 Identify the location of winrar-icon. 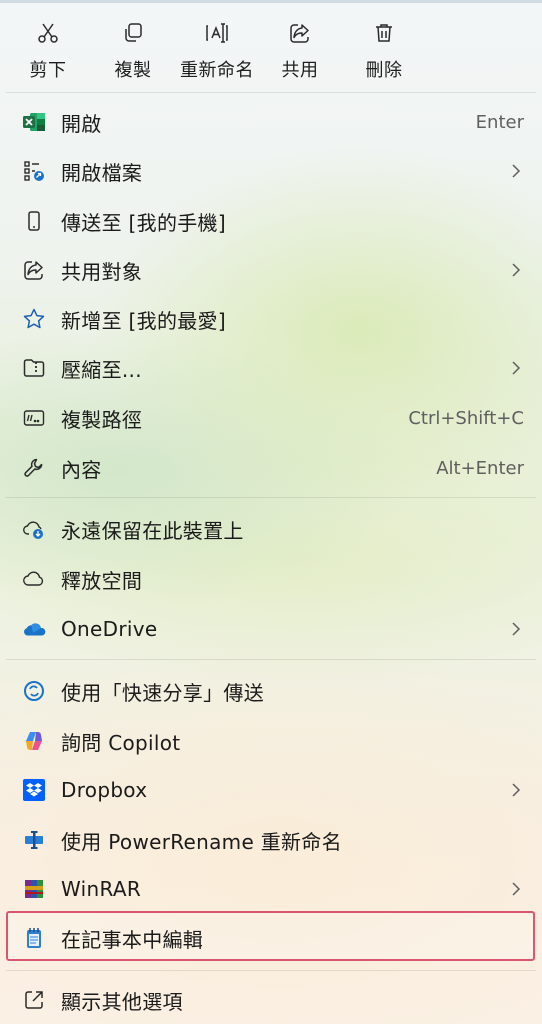
(34, 889).